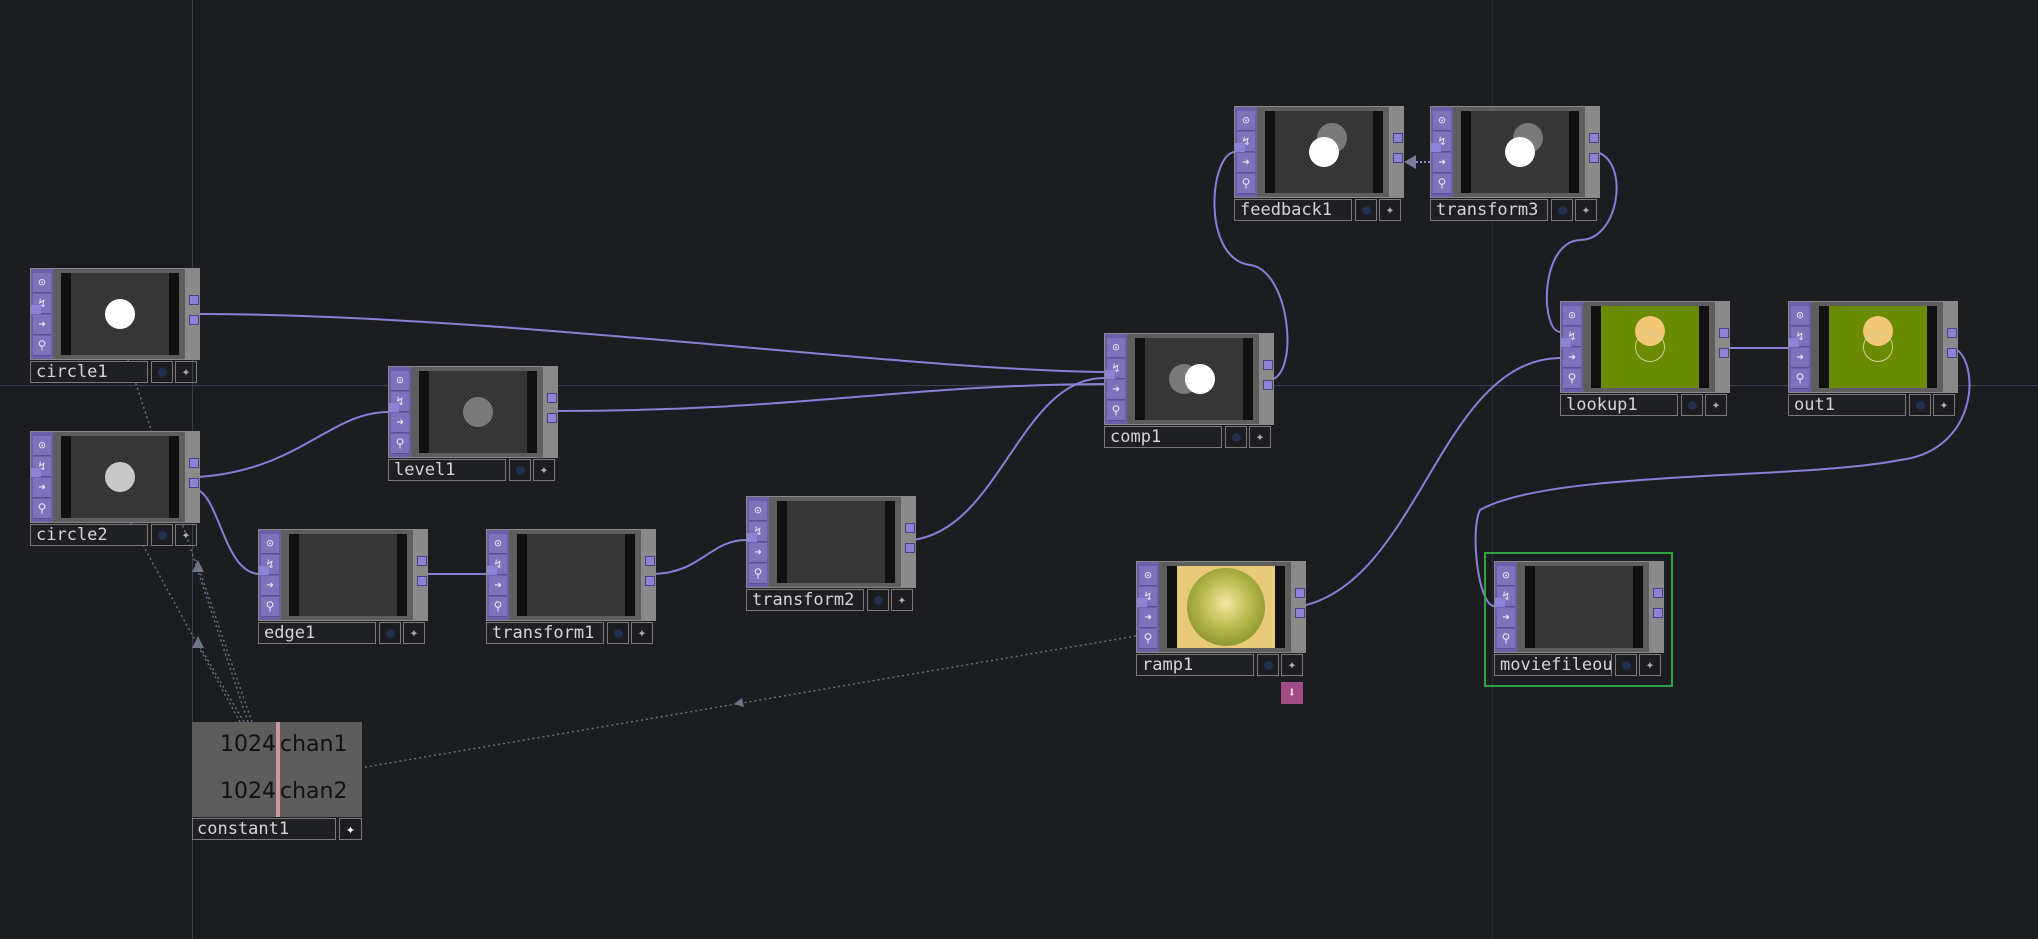 This screenshot has width=2038, height=939. I want to click on node-name-label: feedback1, so click(1293, 210).